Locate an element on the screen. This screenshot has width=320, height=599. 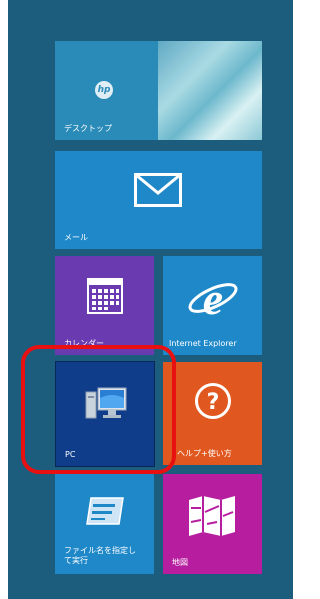
tile-internet-explorer-label: Internet Explorer is located at coordinates (203, 343).